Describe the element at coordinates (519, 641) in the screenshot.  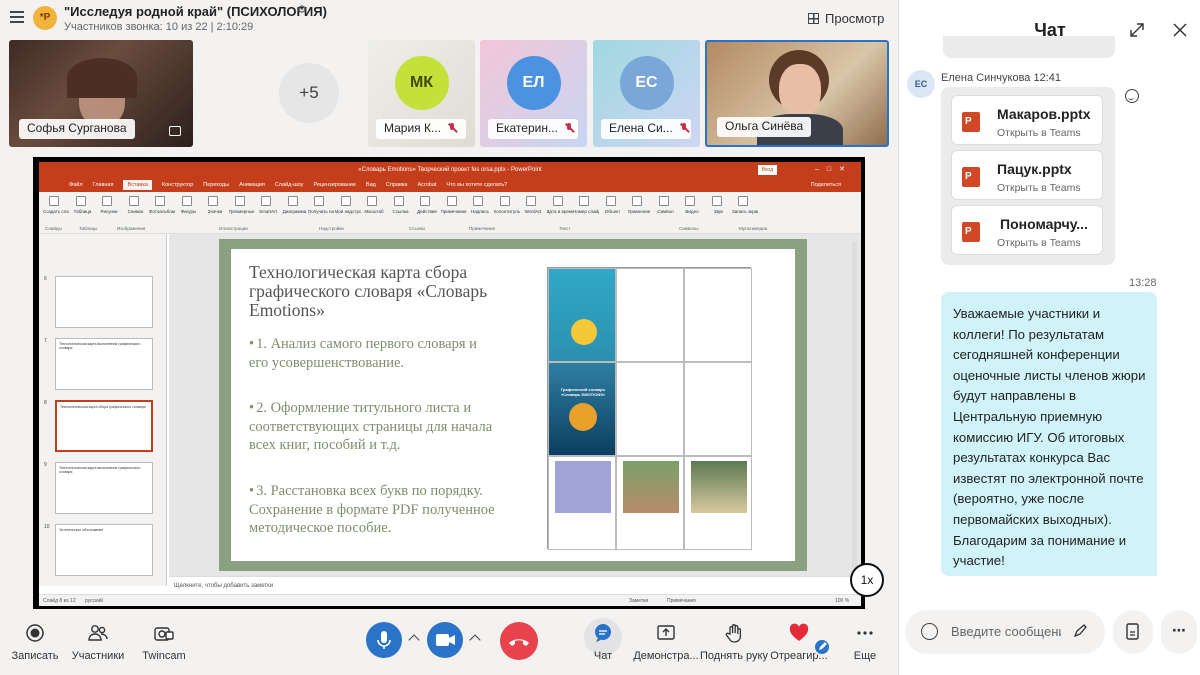
I see `hangup-button` at that location.